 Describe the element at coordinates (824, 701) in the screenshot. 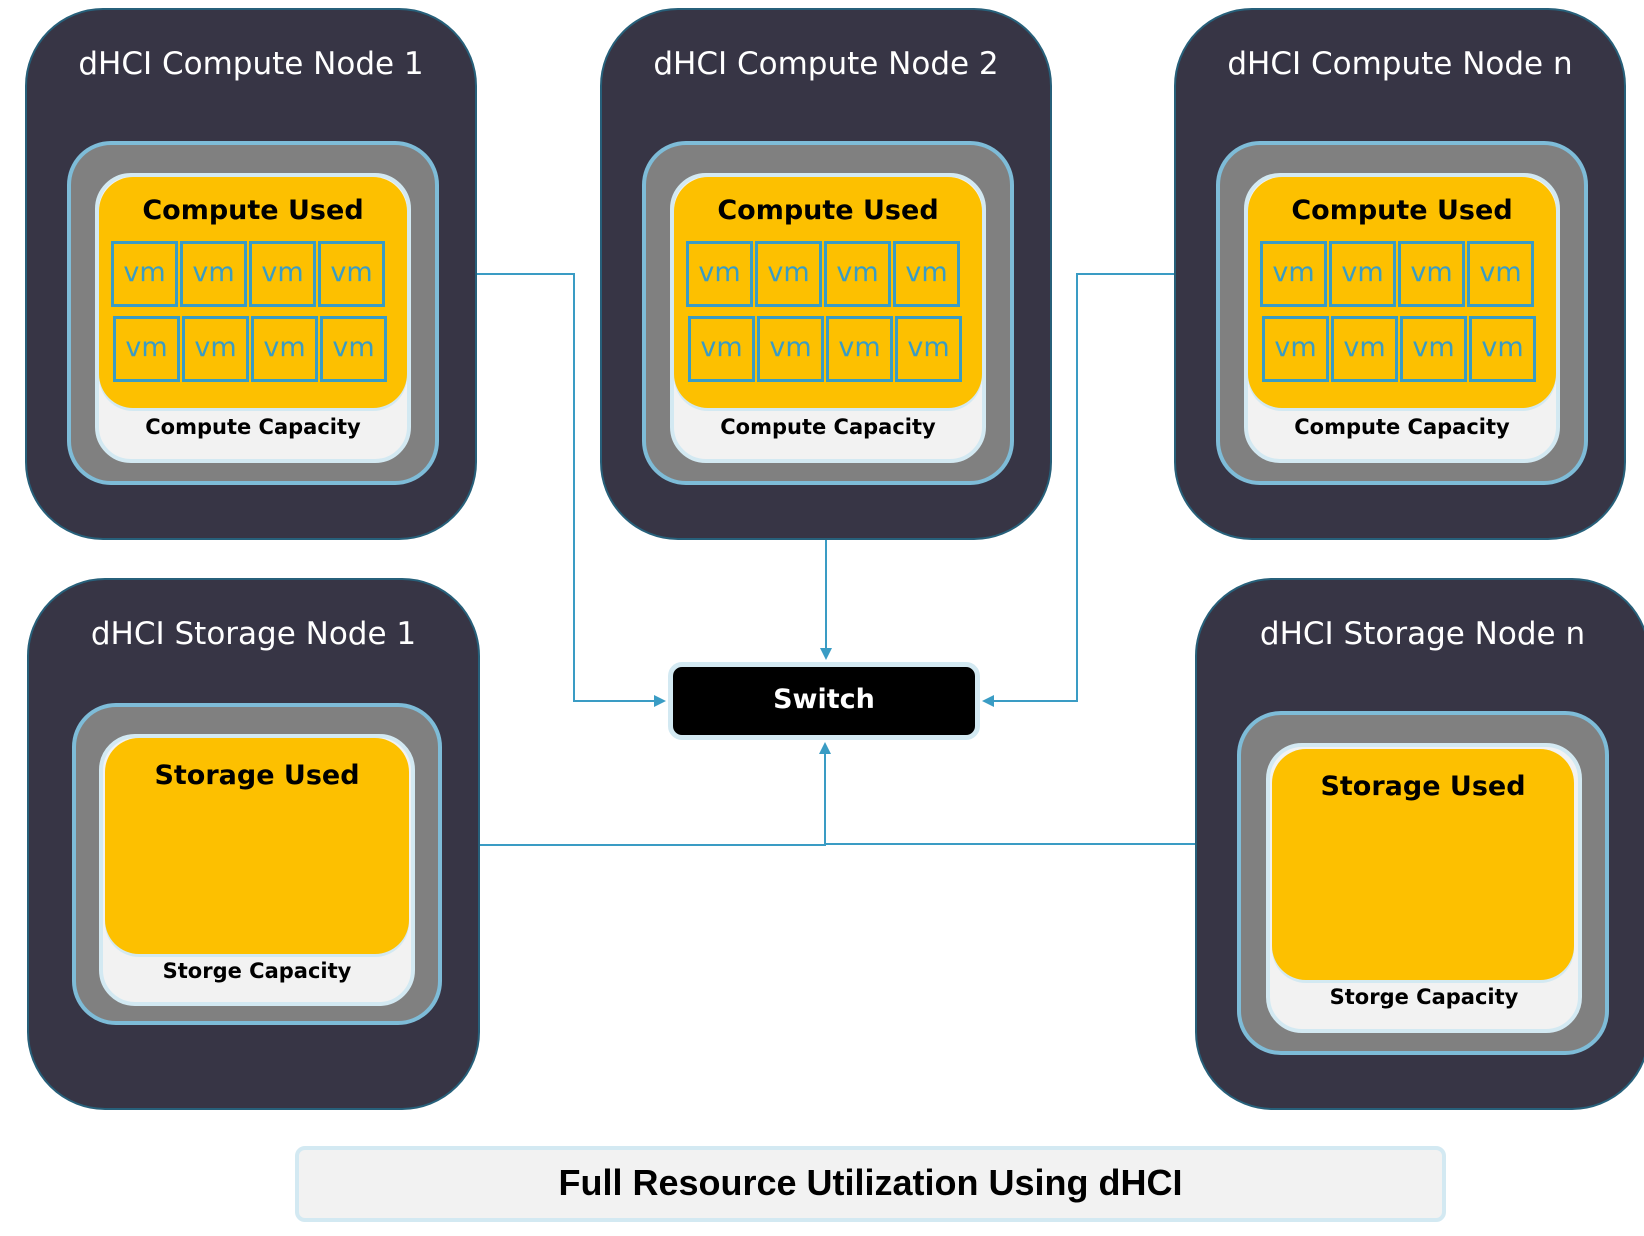

I see `network-switch: Switch` at that location.